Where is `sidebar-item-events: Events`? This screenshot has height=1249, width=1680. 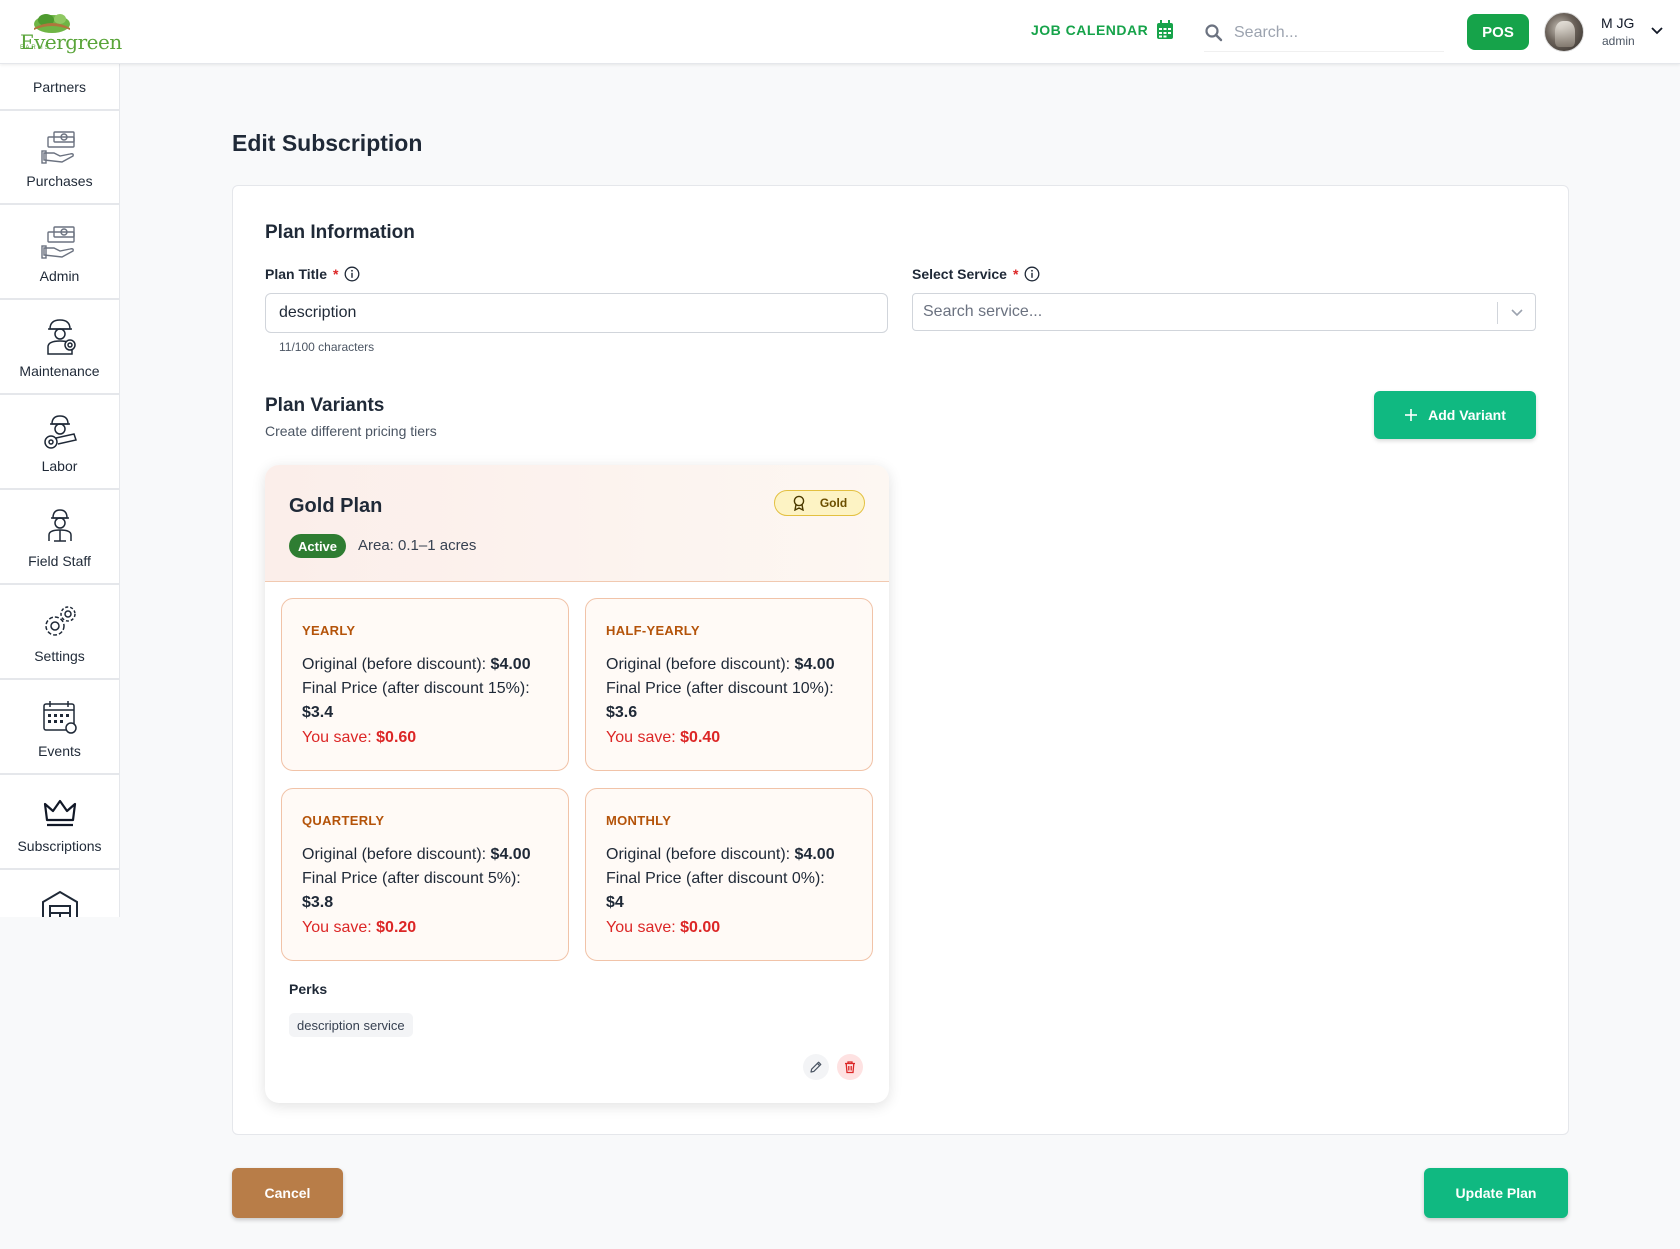
sidebar-item-events: Events is located at coordinates (59, 728).